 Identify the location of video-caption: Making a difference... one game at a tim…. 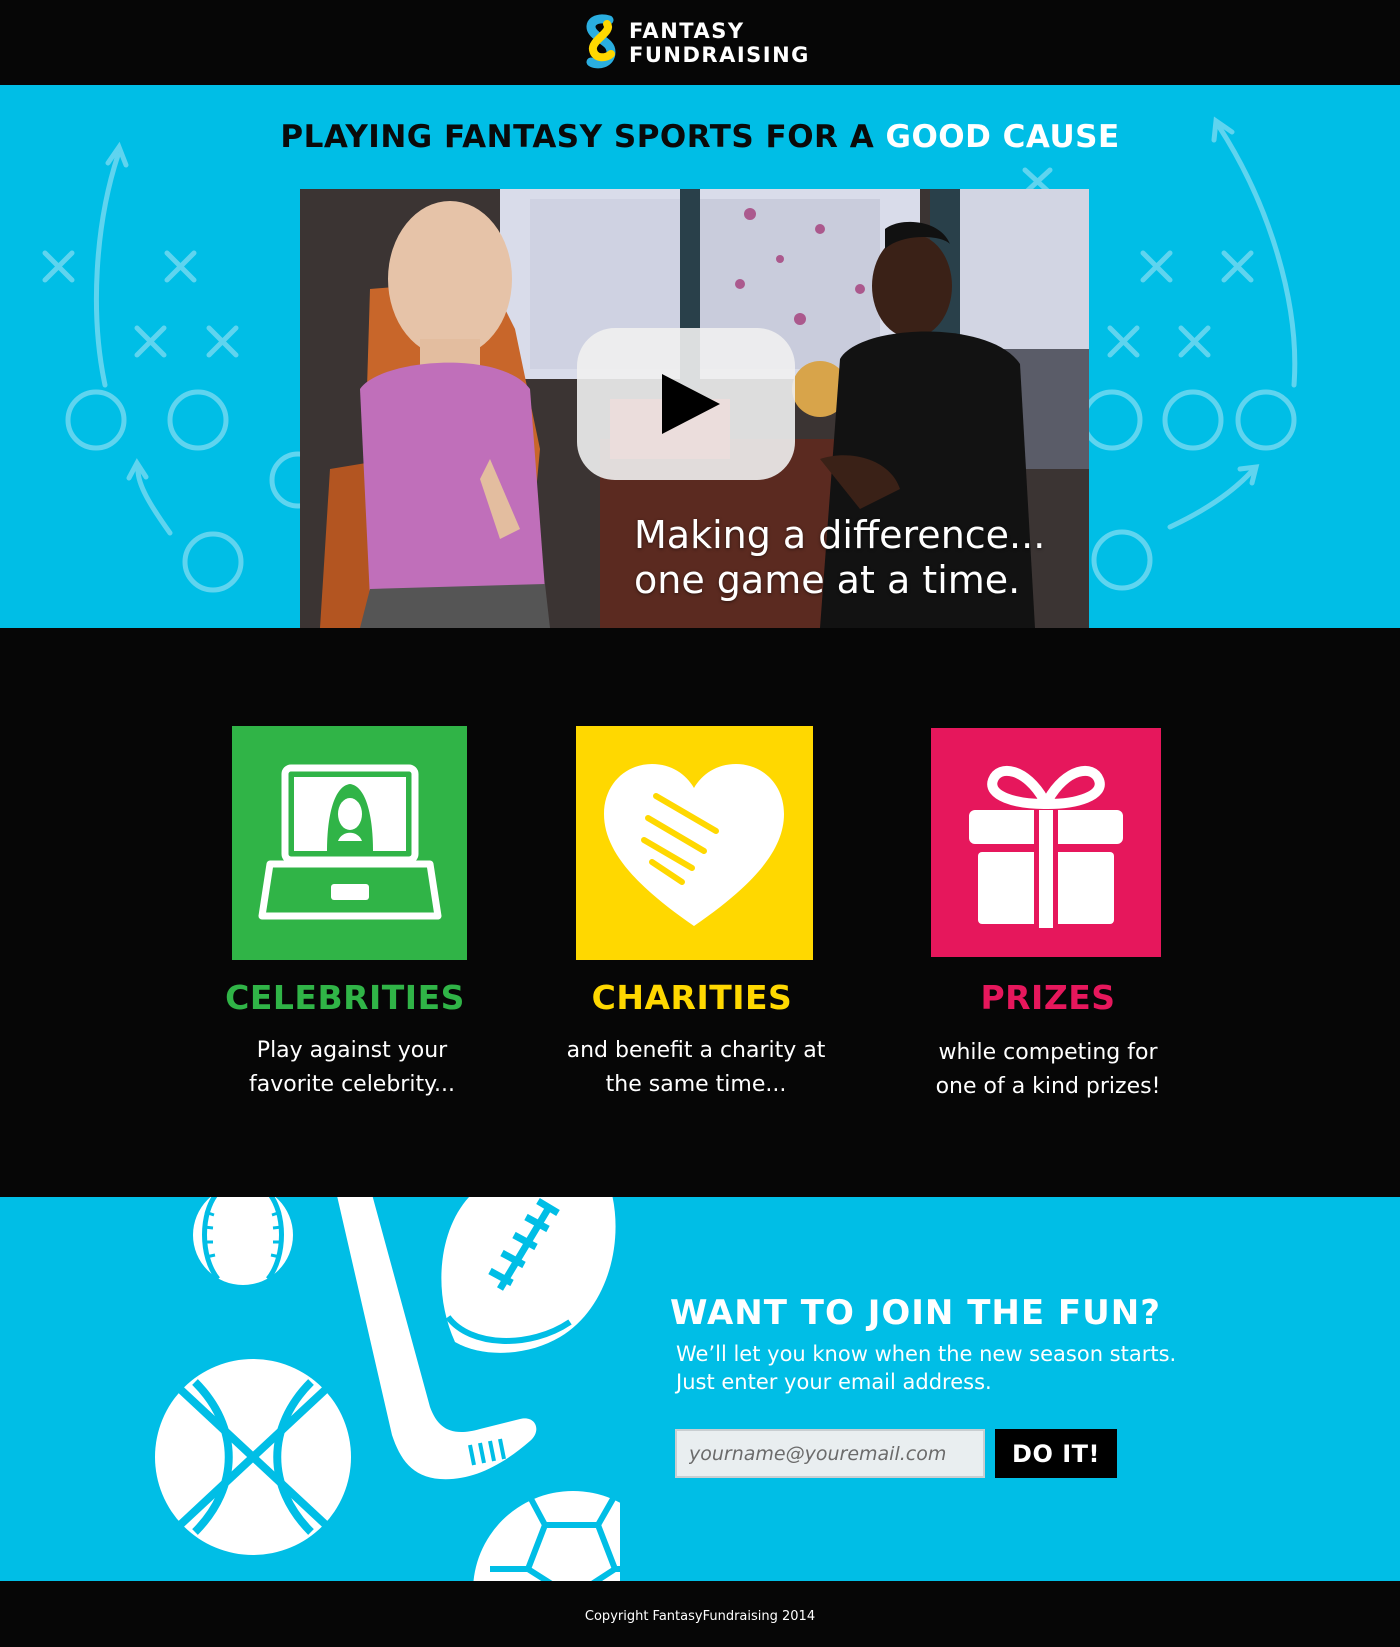
(839, 558).